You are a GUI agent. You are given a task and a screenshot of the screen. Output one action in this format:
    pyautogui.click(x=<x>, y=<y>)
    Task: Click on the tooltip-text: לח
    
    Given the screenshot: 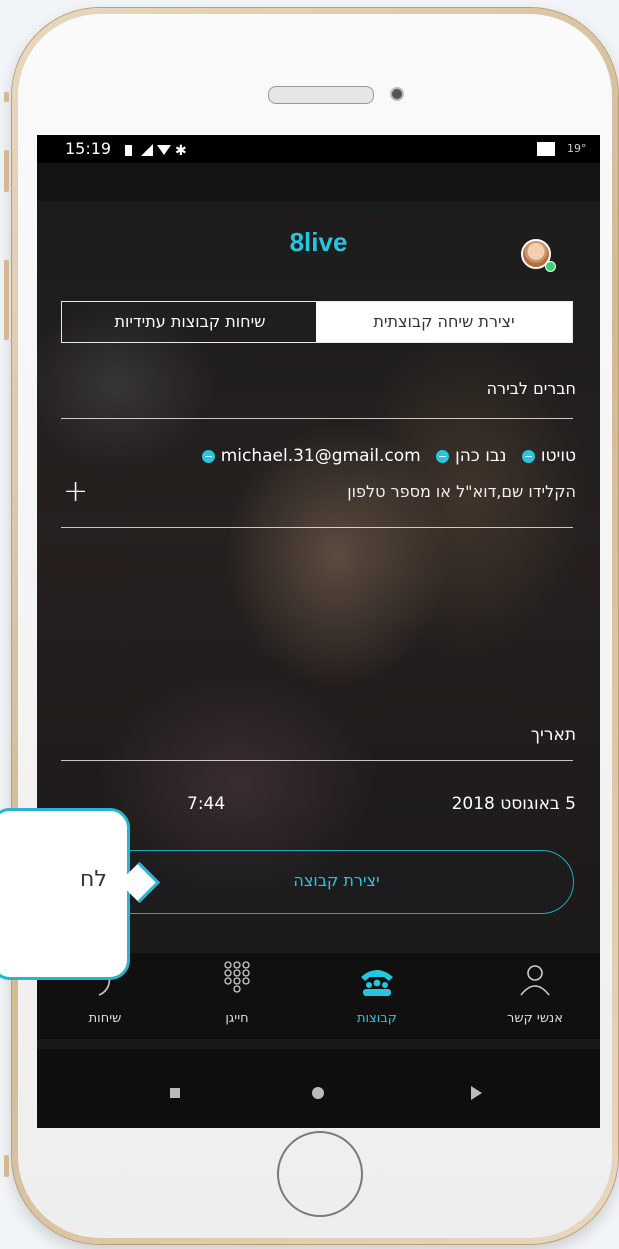 What is the action you would take?
    pyautogui.click(x=93, y=879)
    